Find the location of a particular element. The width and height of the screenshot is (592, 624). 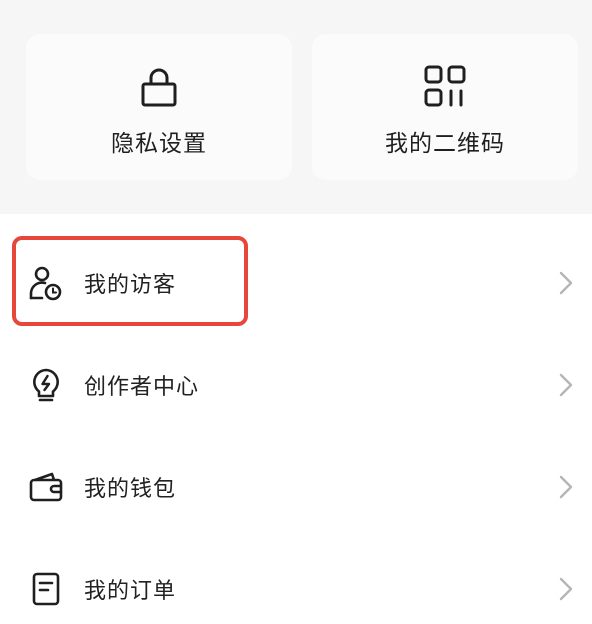

lightbulb-icon is located at coordinates (46, 385).